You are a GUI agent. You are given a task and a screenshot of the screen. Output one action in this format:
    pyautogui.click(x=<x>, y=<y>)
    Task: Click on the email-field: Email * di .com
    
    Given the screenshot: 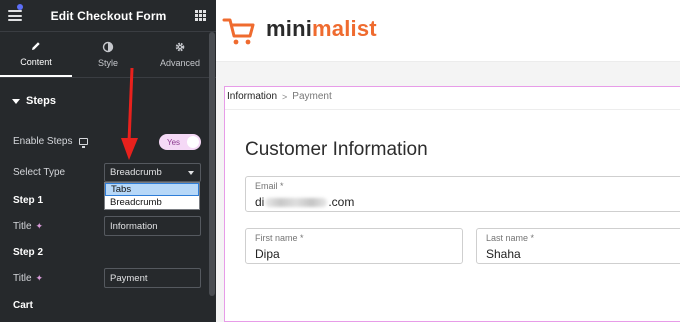 What is the action you would take?
    pyautogui.click(x=462, y=194)
    